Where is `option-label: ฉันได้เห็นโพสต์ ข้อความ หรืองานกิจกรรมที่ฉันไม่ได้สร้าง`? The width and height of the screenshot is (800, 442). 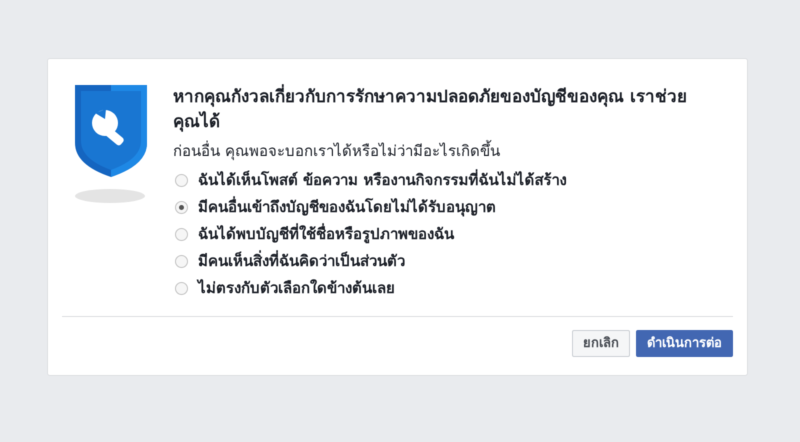
option-label: ฉันได้เห็นโพสต์ ข้อความ หรืองานกิจกรรมที่ฉันไม่ได้สร้าง is located at coordinates (382, 180).